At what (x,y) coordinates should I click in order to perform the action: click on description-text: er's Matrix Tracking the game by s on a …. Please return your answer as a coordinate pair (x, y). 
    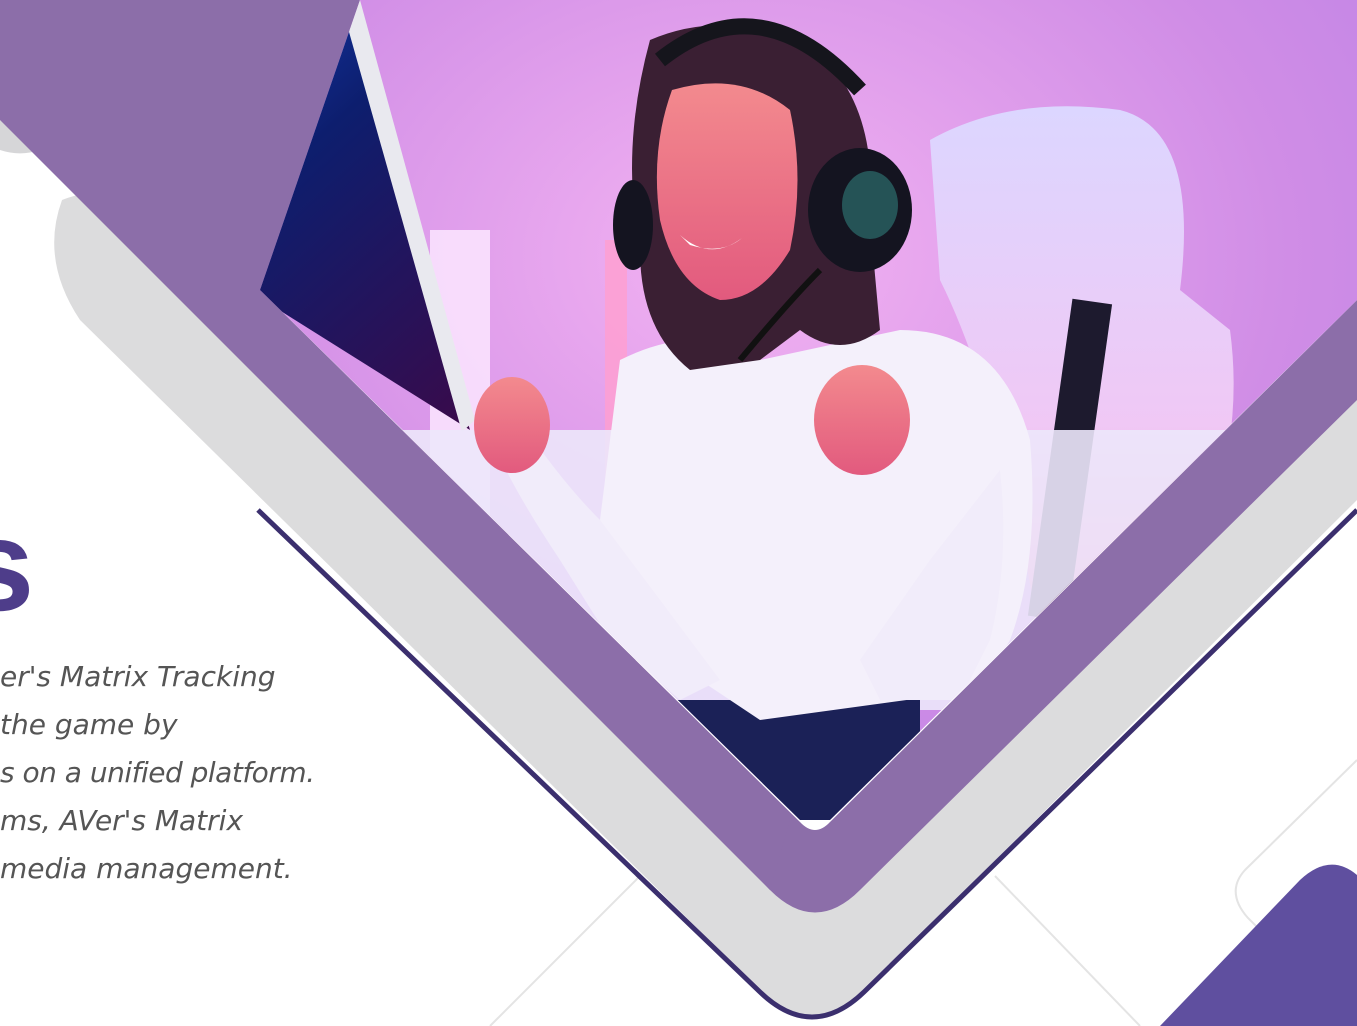
    Looking at the image, I should click on (180, 773).